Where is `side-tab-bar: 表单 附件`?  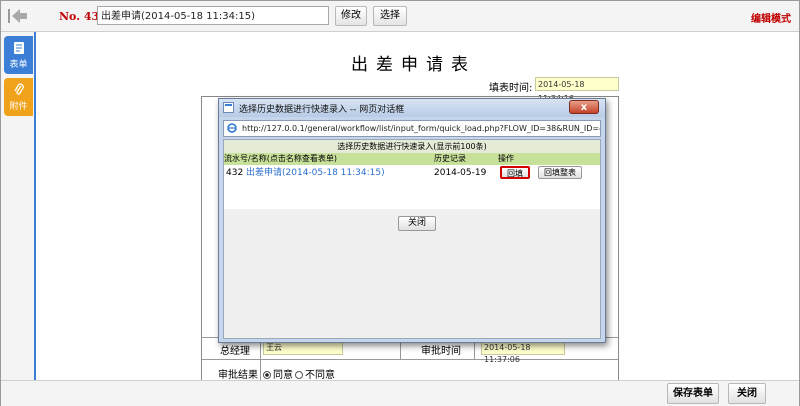
side-tab-bar: 表单 附件 is located at coordinates (18, 206).